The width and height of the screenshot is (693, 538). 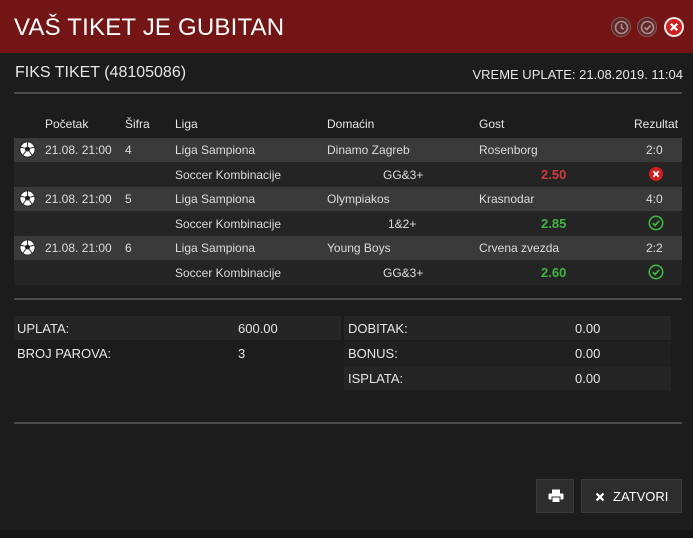 I want to click on close-button: ZATVORI, so click(x=631, y=496).